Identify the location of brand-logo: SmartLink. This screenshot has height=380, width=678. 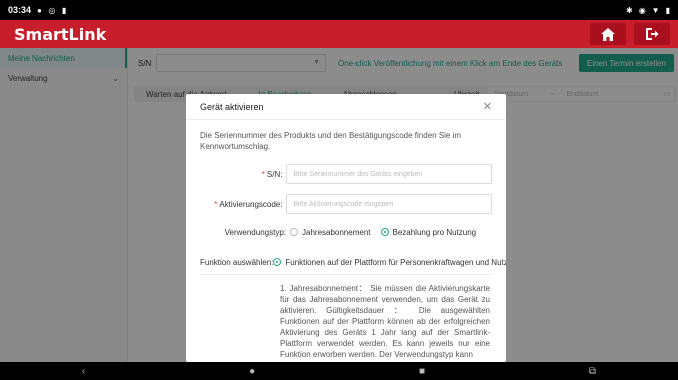
(60, 34).